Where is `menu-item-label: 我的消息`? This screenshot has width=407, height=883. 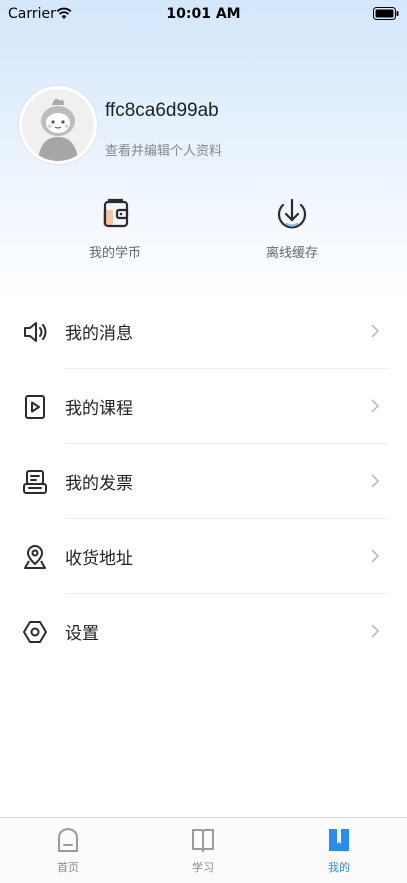 menu-item-label: 我的消息 is located at coordinates (99, 334).